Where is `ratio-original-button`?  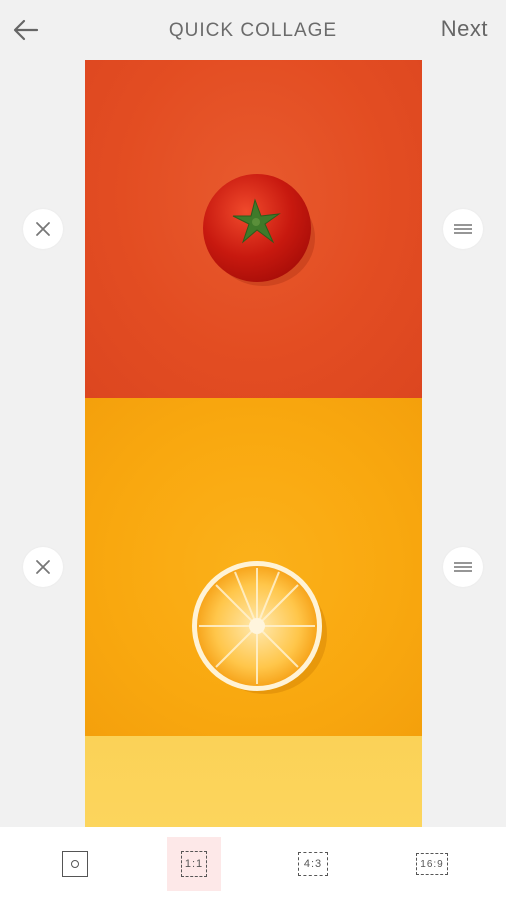
ratio-original-button is located at coordinates (75, 864).